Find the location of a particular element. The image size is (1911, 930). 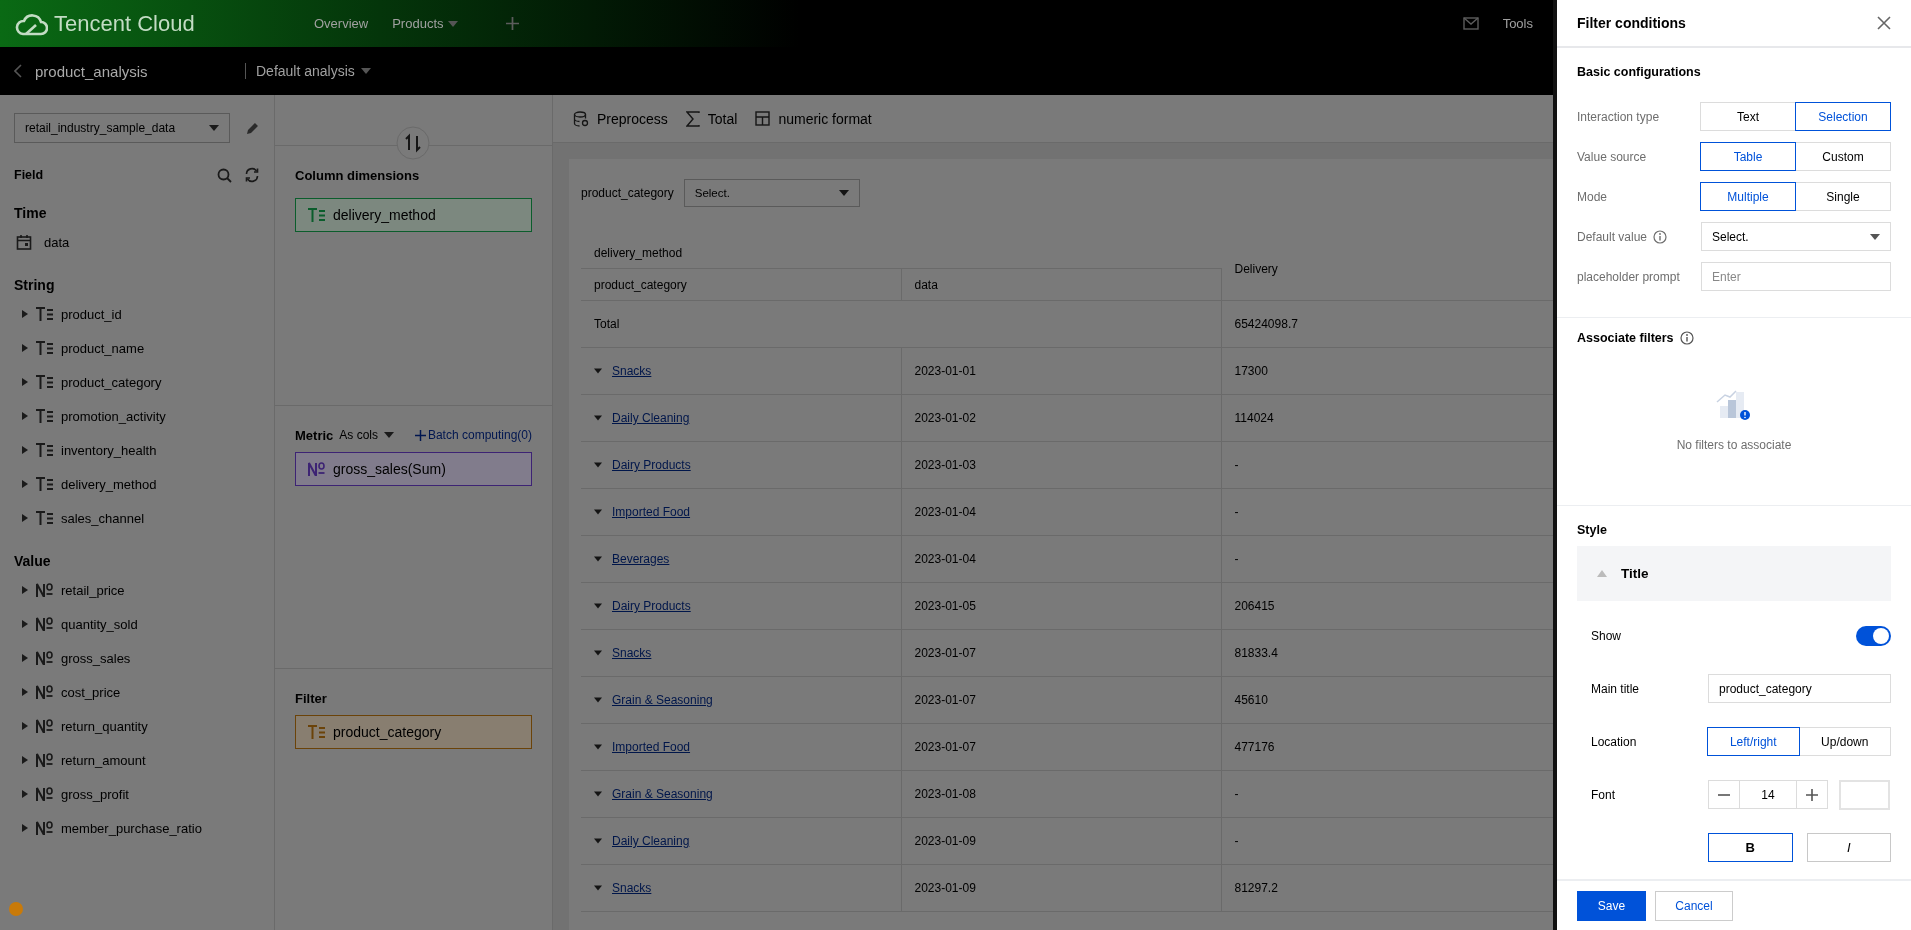

segment-option: Custom is located at coordinates (1843, 156).